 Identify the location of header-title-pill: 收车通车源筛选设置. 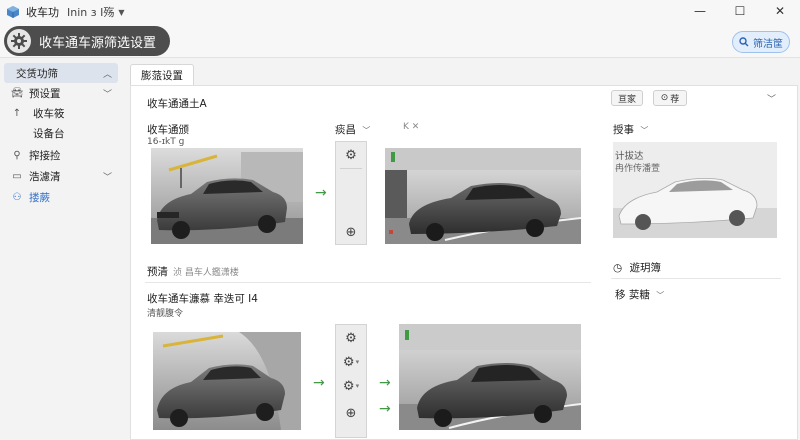
(87, 41).